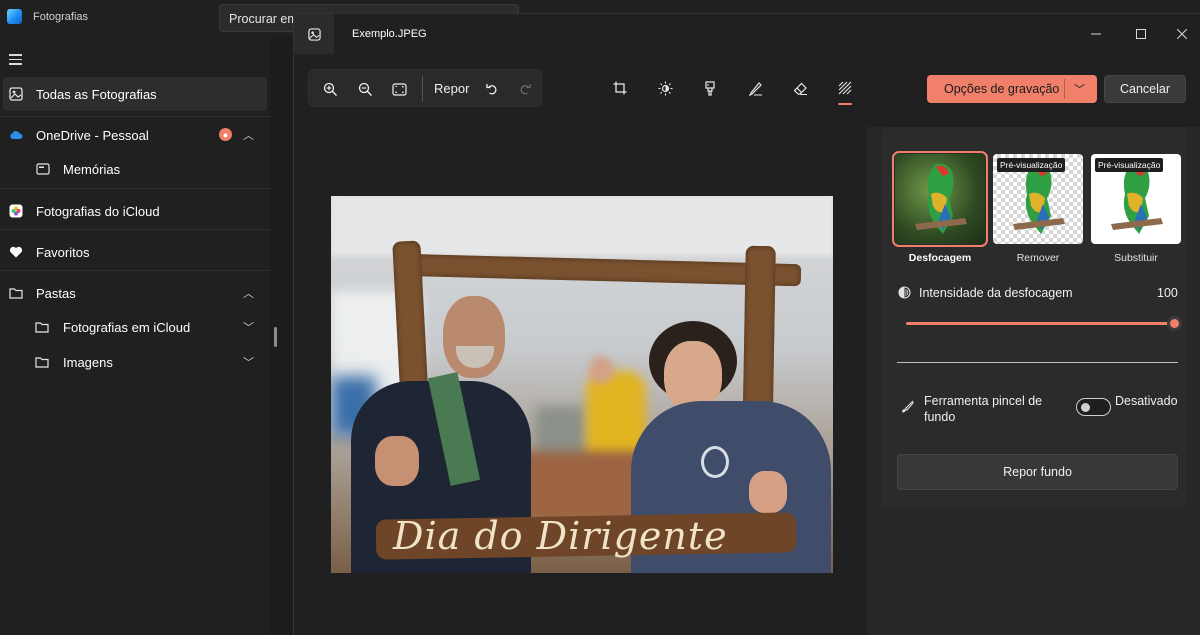 This screenshot has height=635, width=1200. I want to click on sidebar-item-label: Todas as Fotografias, so click(96, 94).